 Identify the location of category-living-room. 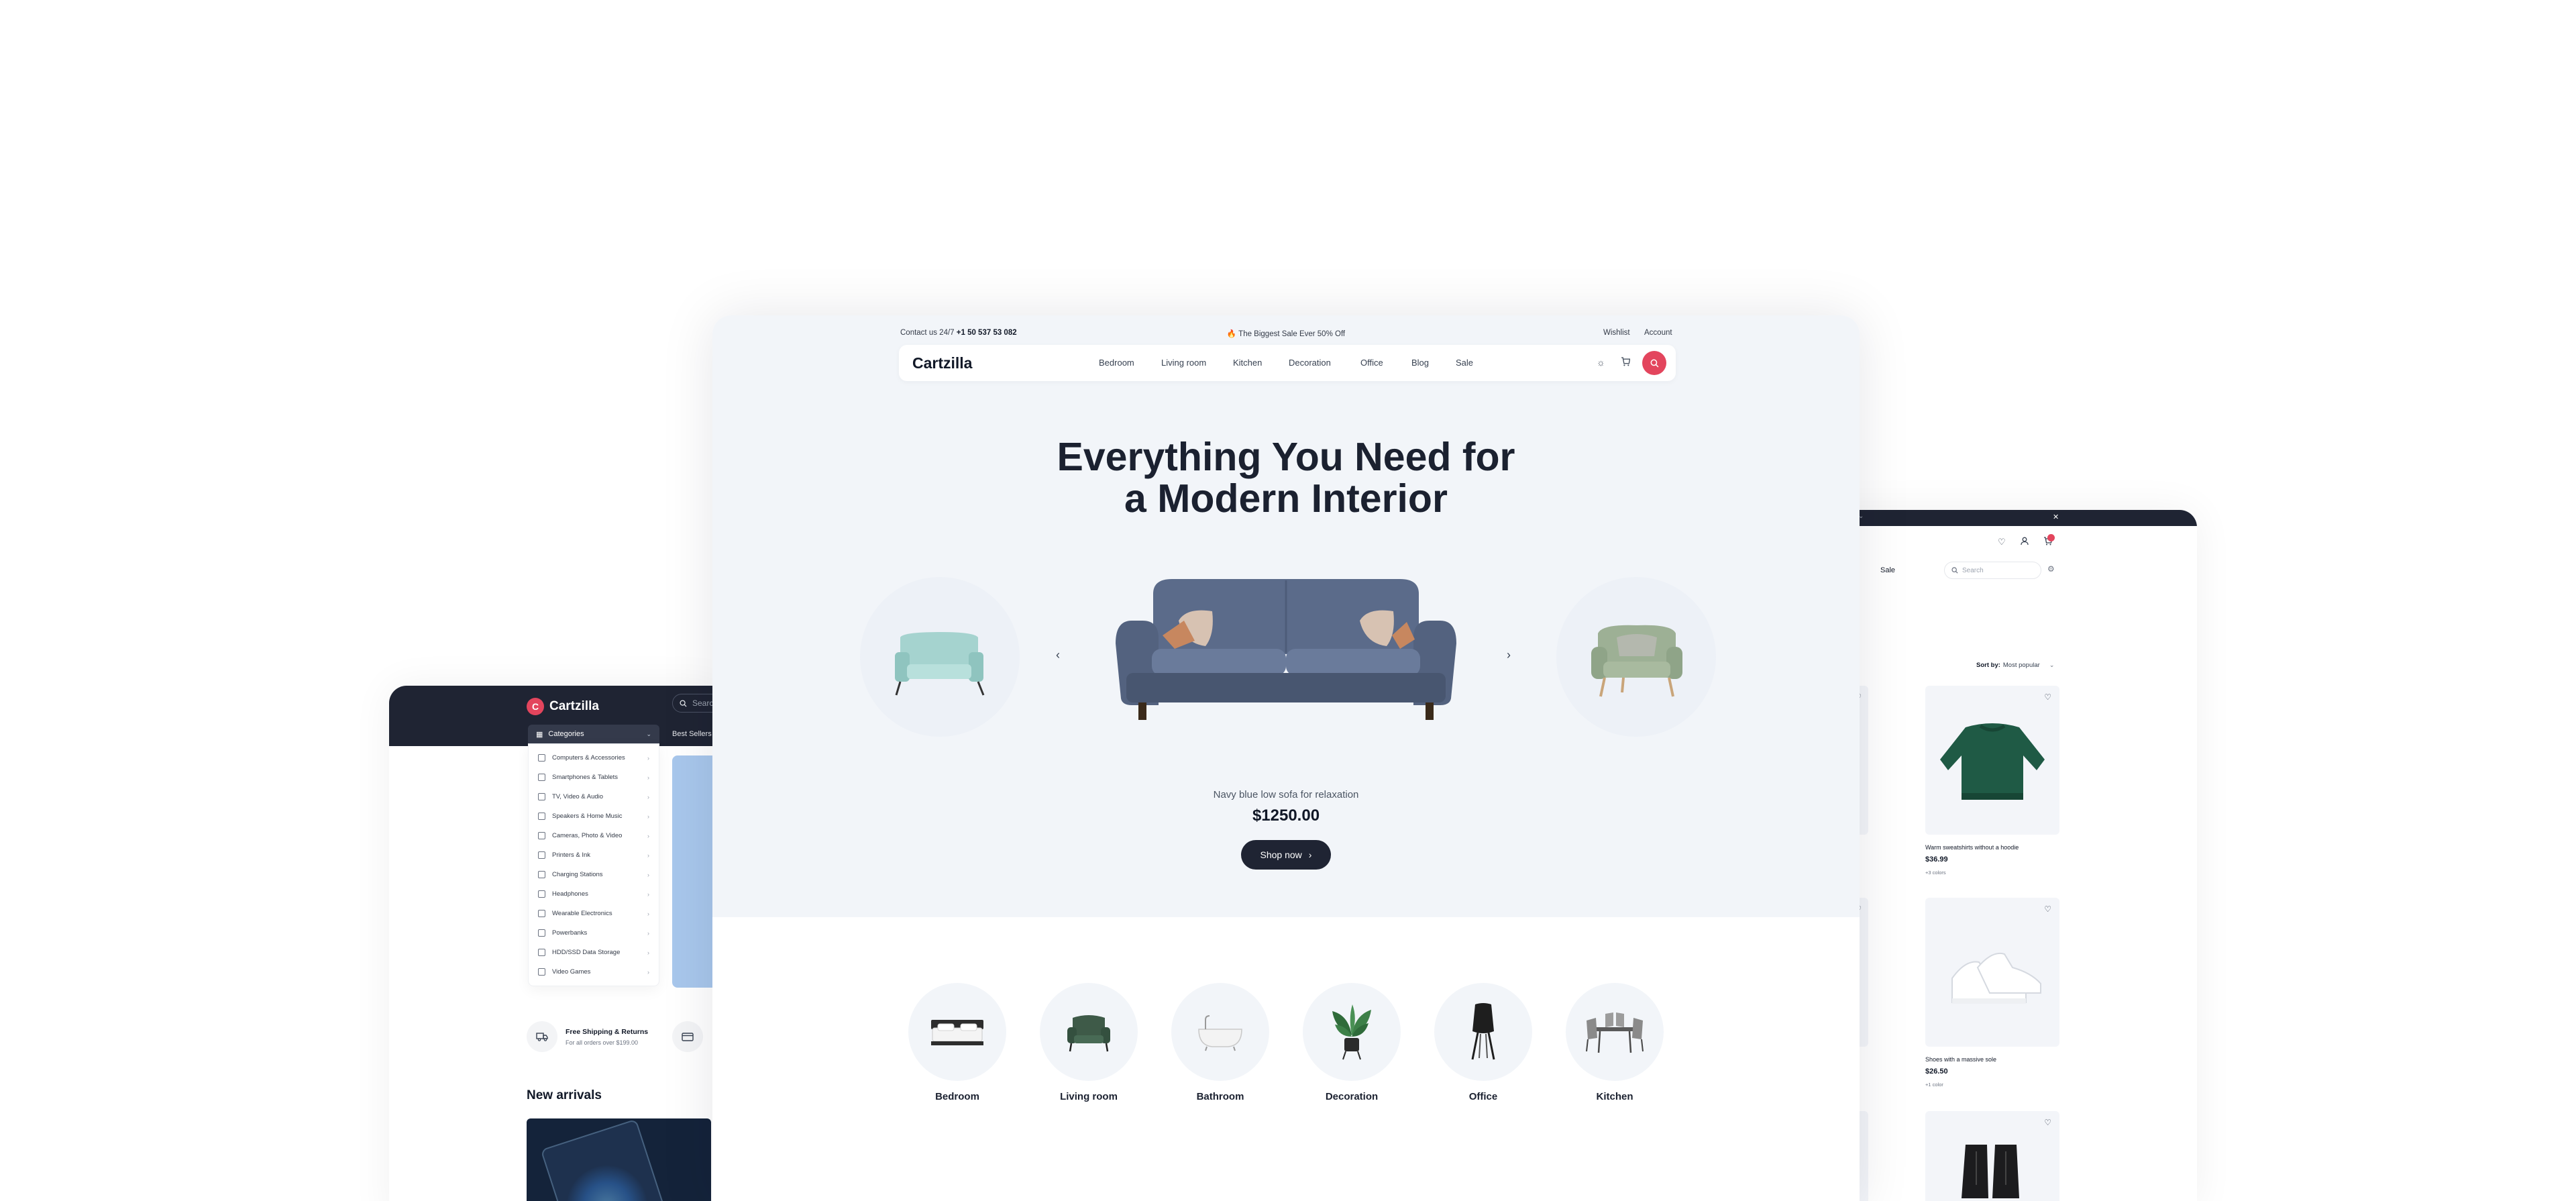
(1089, 1032).